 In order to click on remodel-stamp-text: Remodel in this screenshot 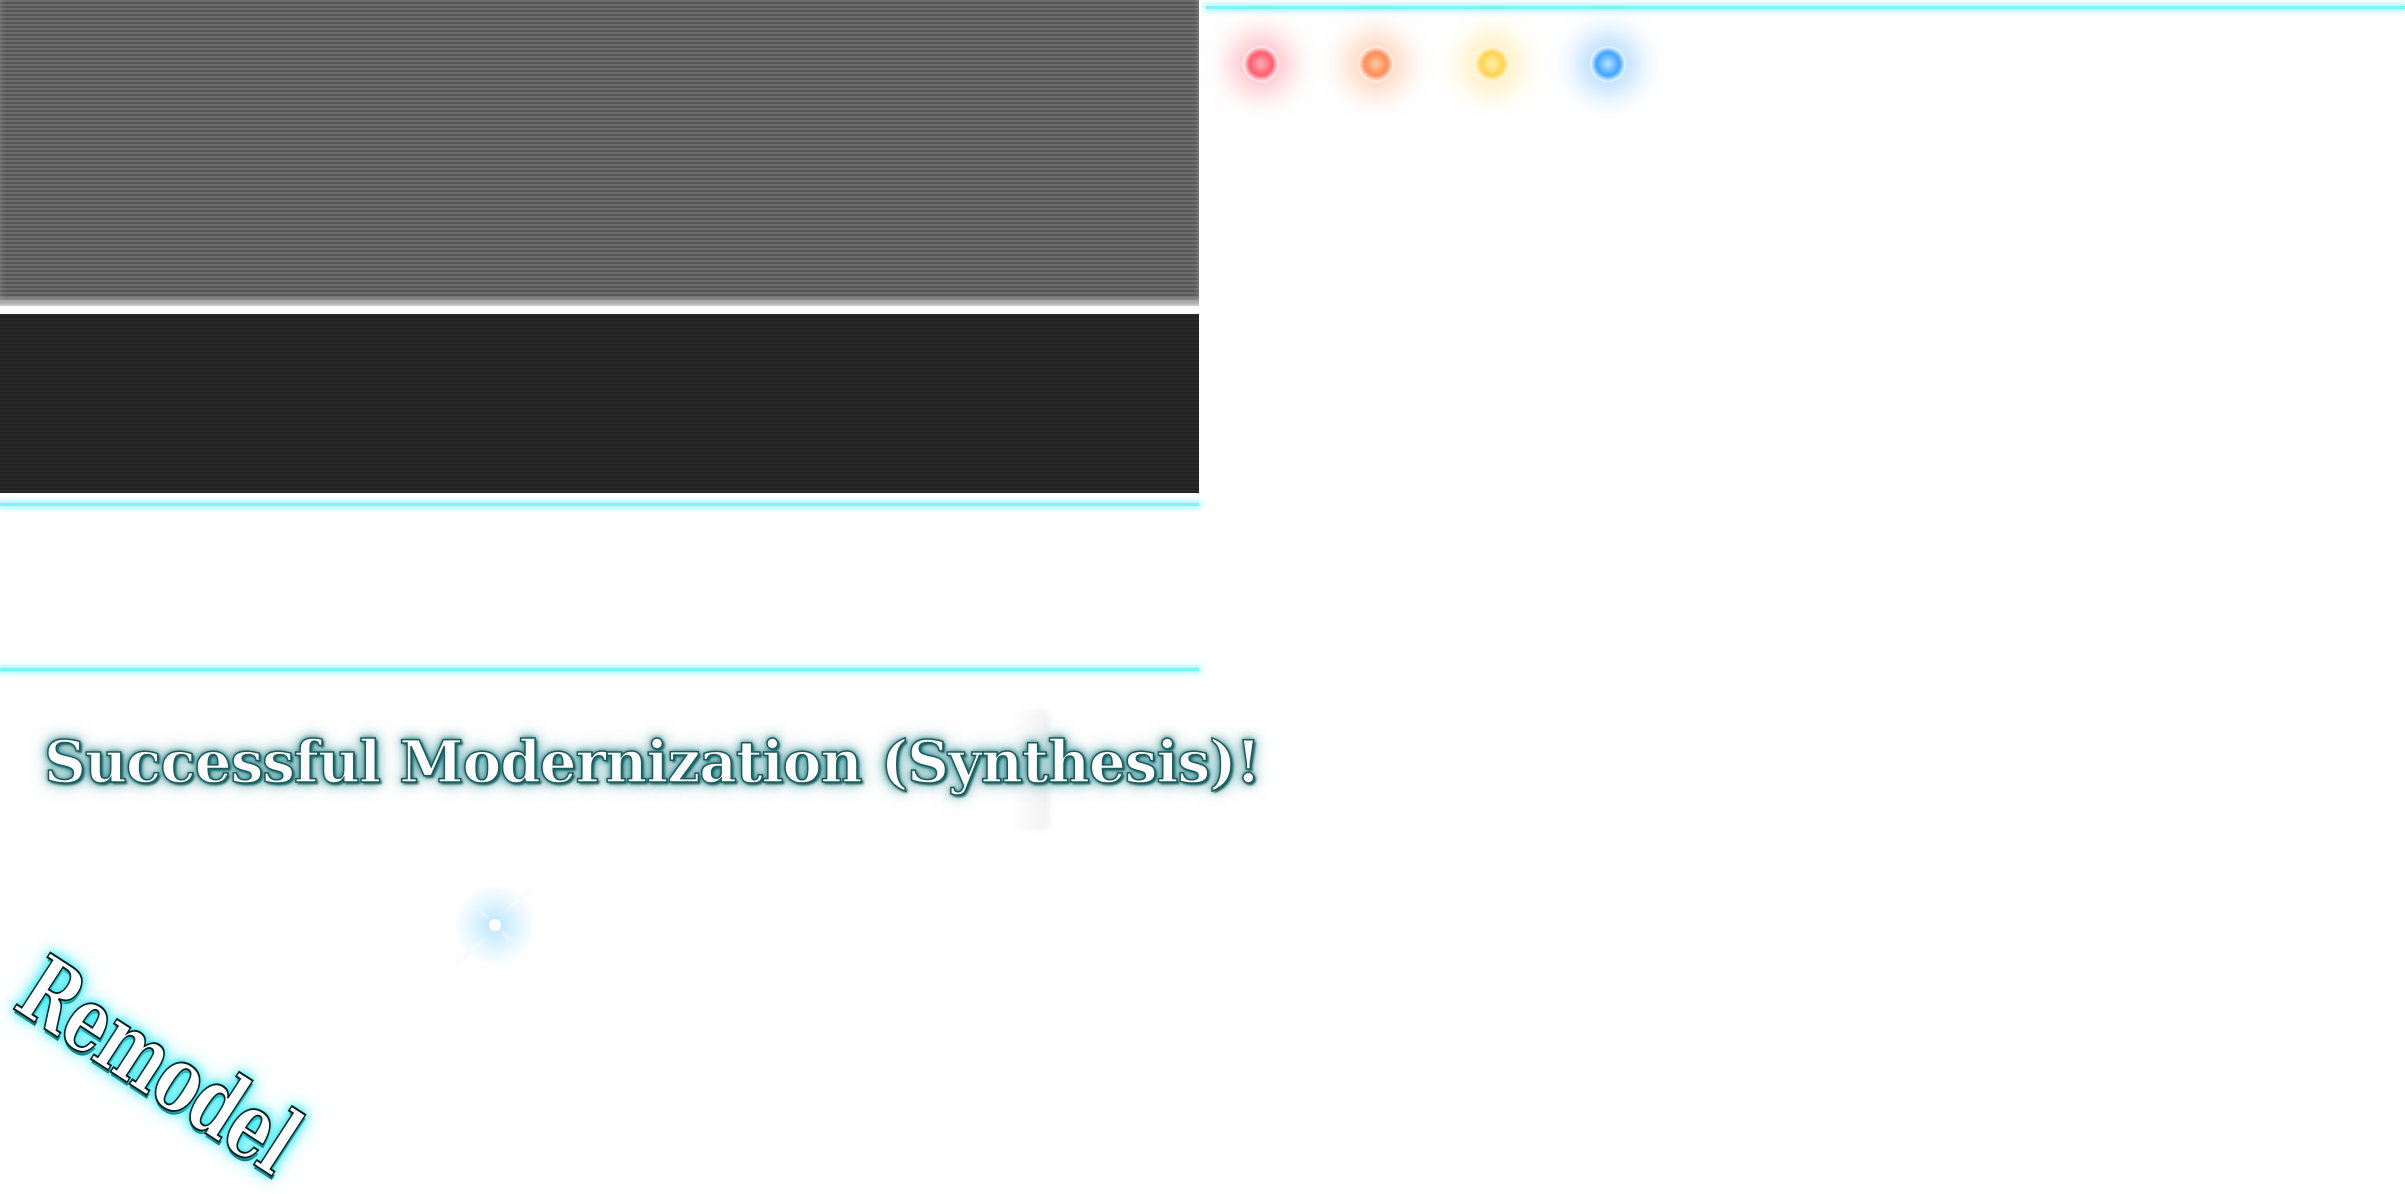, I will do `click(159, 1064)`.